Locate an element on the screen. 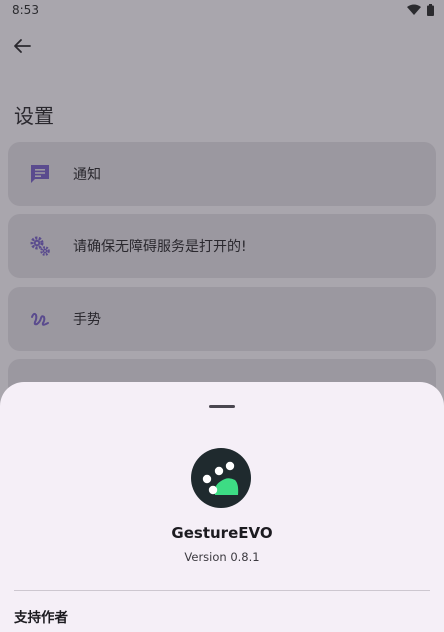  app-logo-icon is located at coordinates (221, 478).